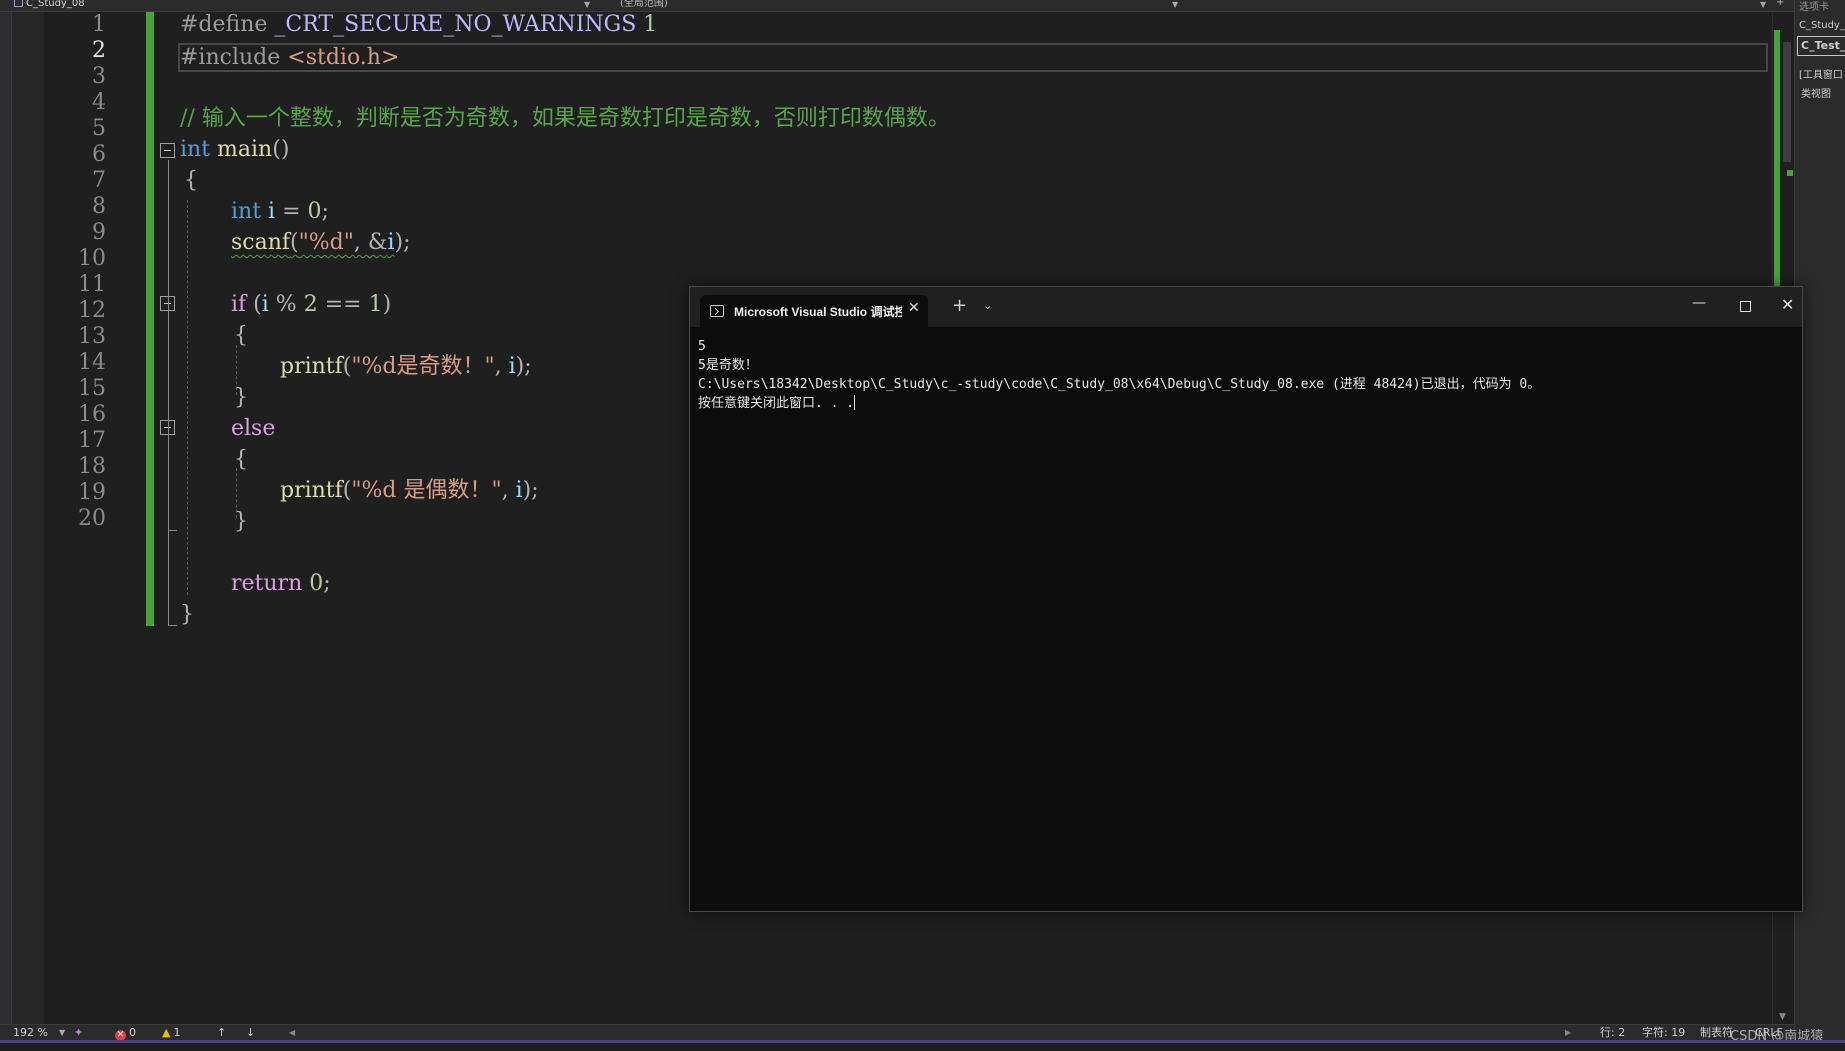 The image size is (1845, 1051). I want to click on code-line-1: #define _CRT_SECURE_NO_WARNINGS 1, so click(418, 25).